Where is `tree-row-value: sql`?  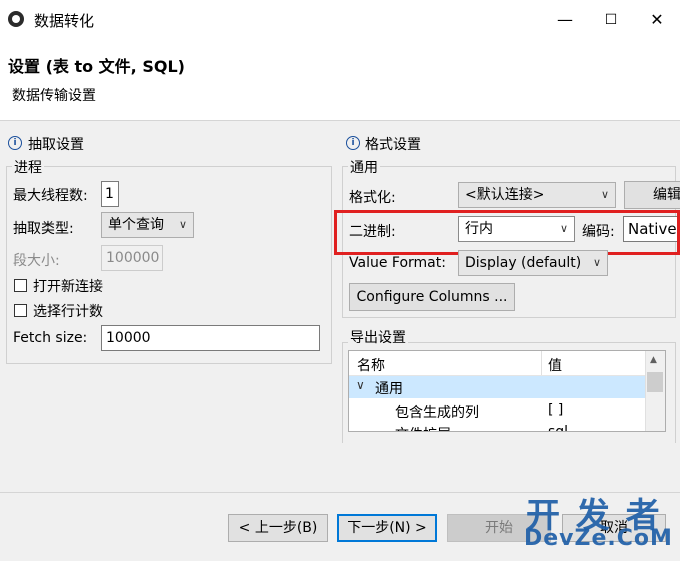
tree-row-value: sql is located at coordinates (558, 427).